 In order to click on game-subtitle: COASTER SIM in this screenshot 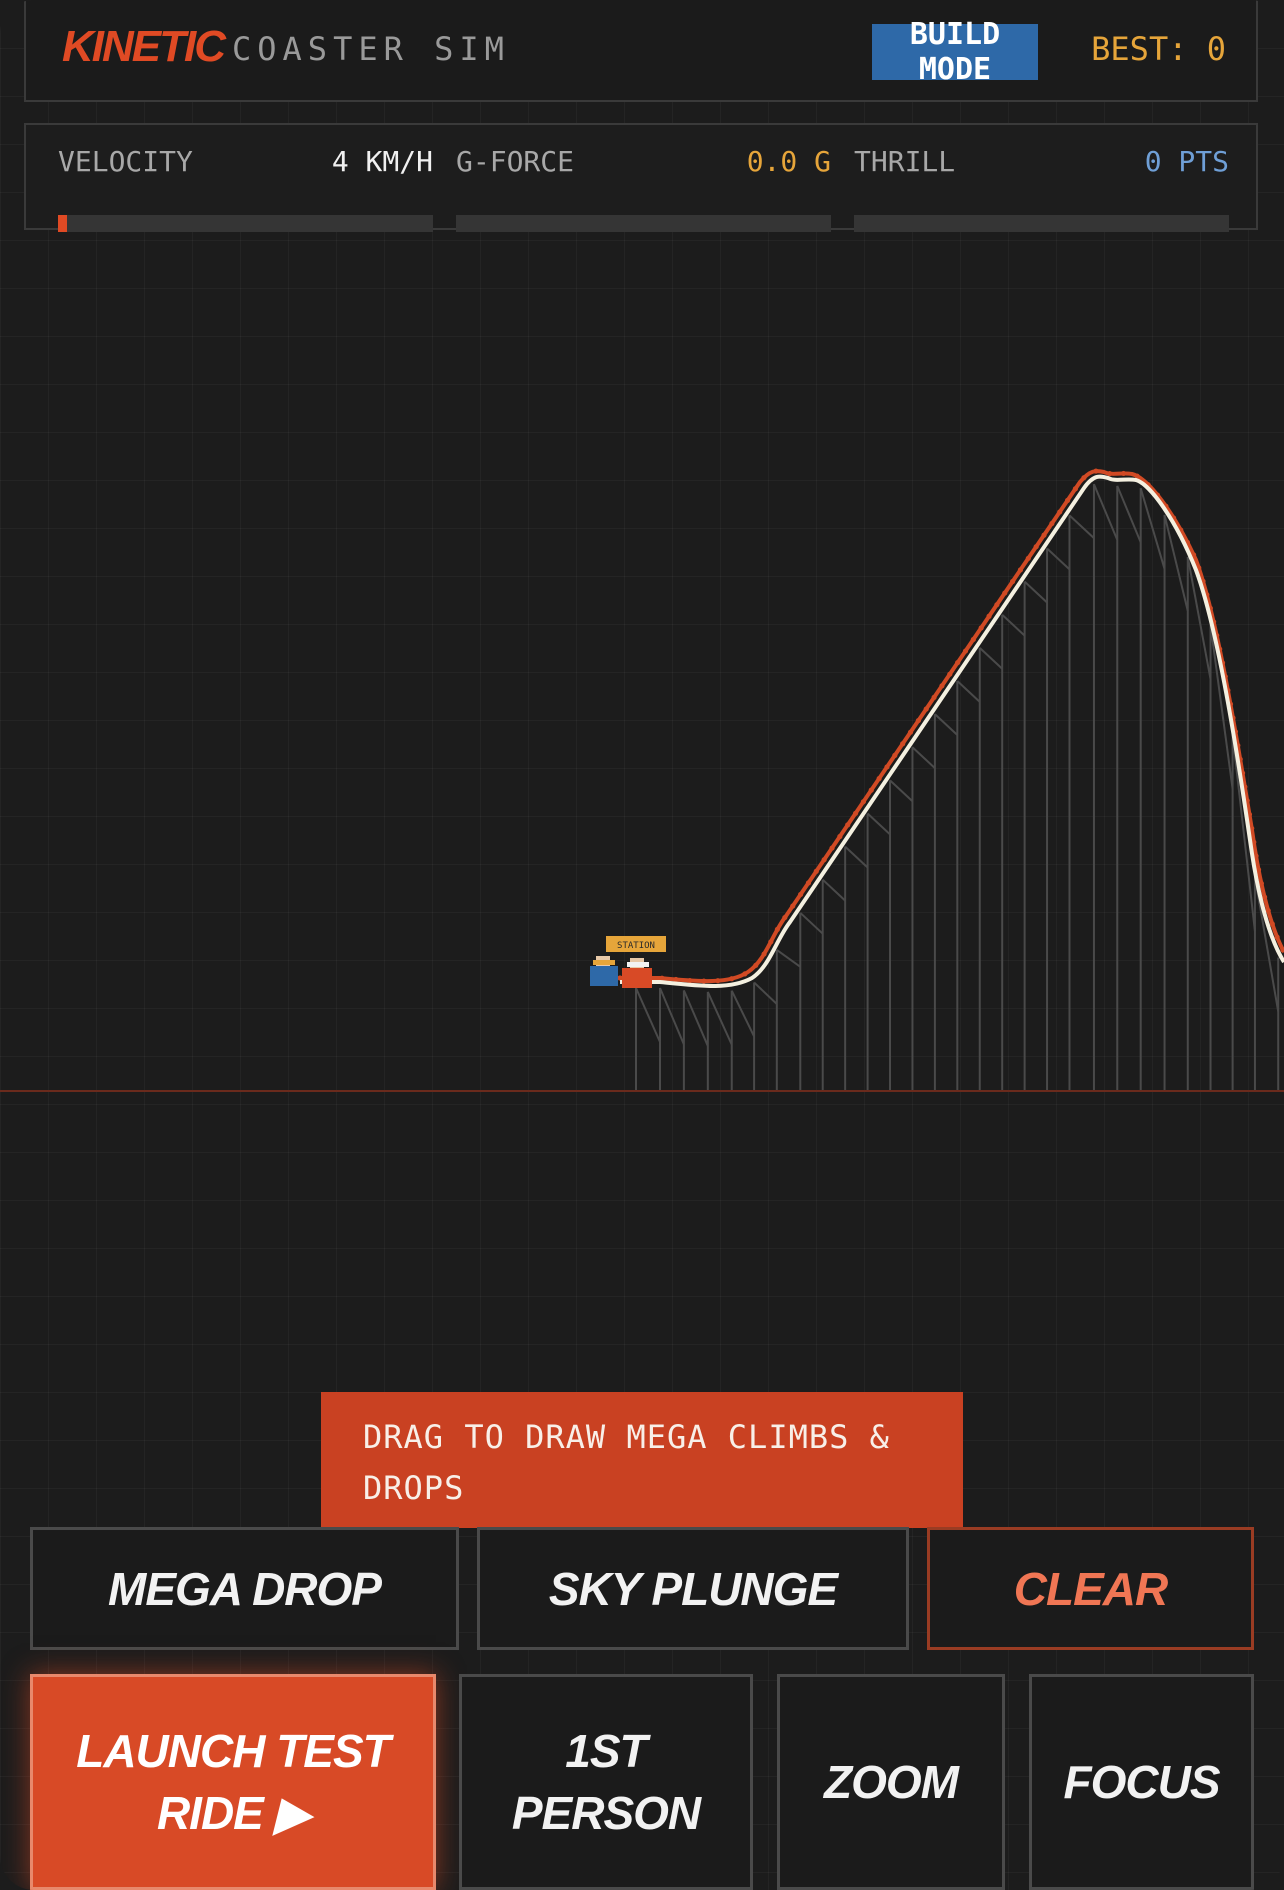, I will do `click(371, 49)`.